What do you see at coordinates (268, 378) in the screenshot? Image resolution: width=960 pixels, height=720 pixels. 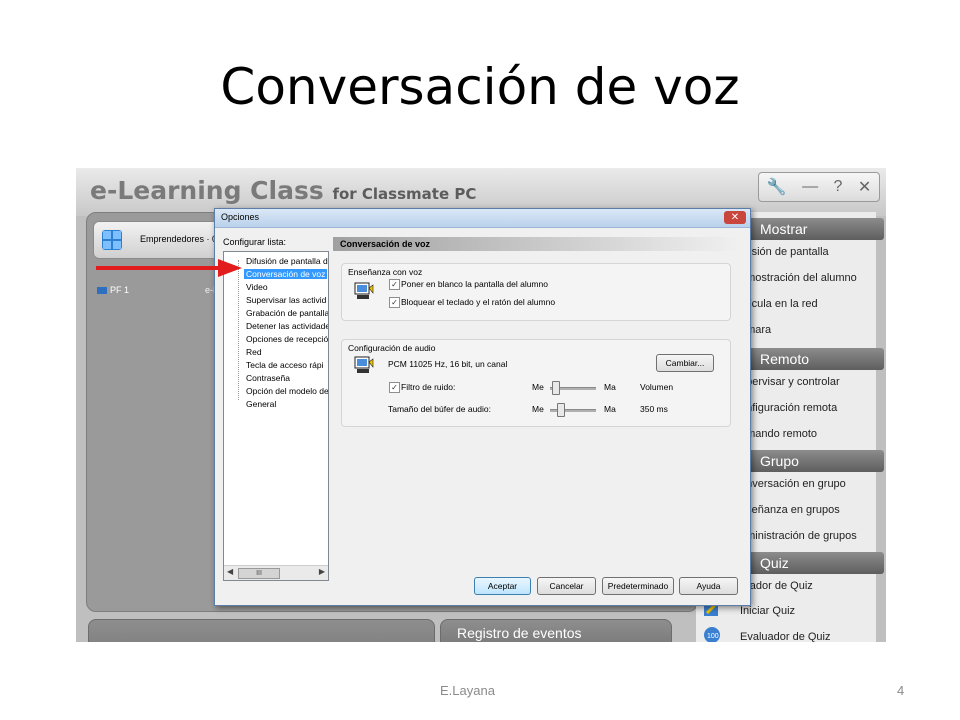 I see `tree-item: Contraseña` at bounding box center [268, 378].